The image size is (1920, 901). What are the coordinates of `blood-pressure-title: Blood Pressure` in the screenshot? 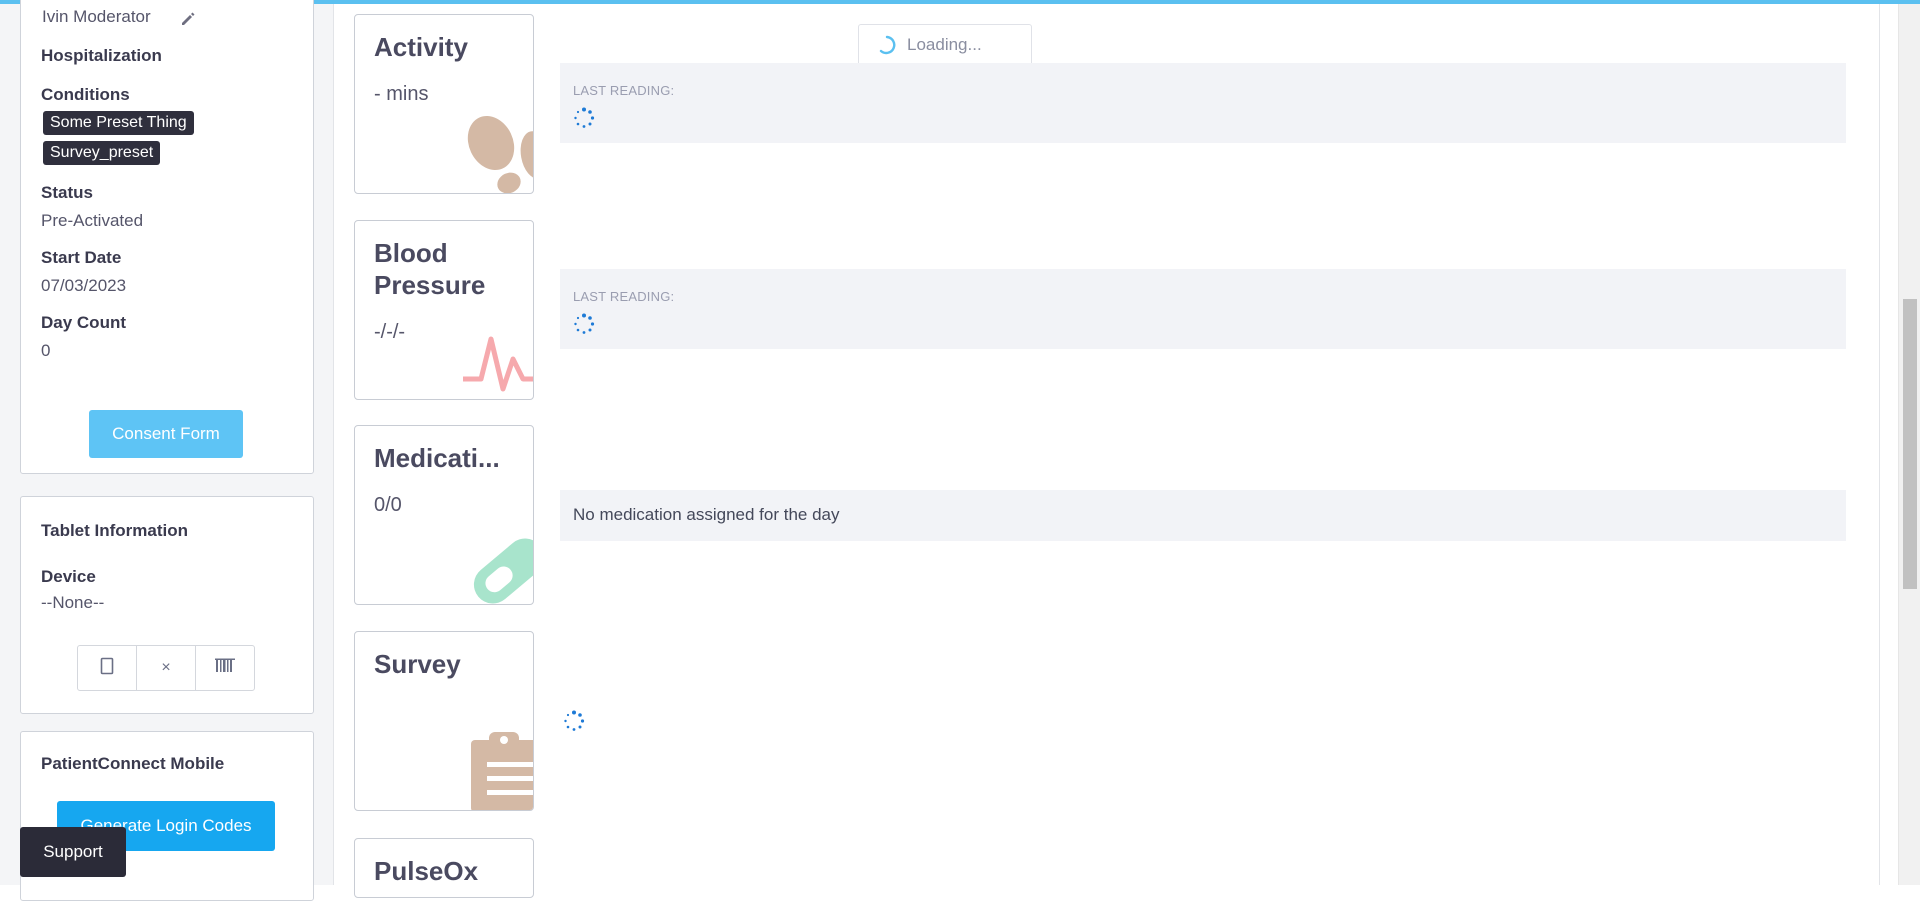 It's located at (430, 269).